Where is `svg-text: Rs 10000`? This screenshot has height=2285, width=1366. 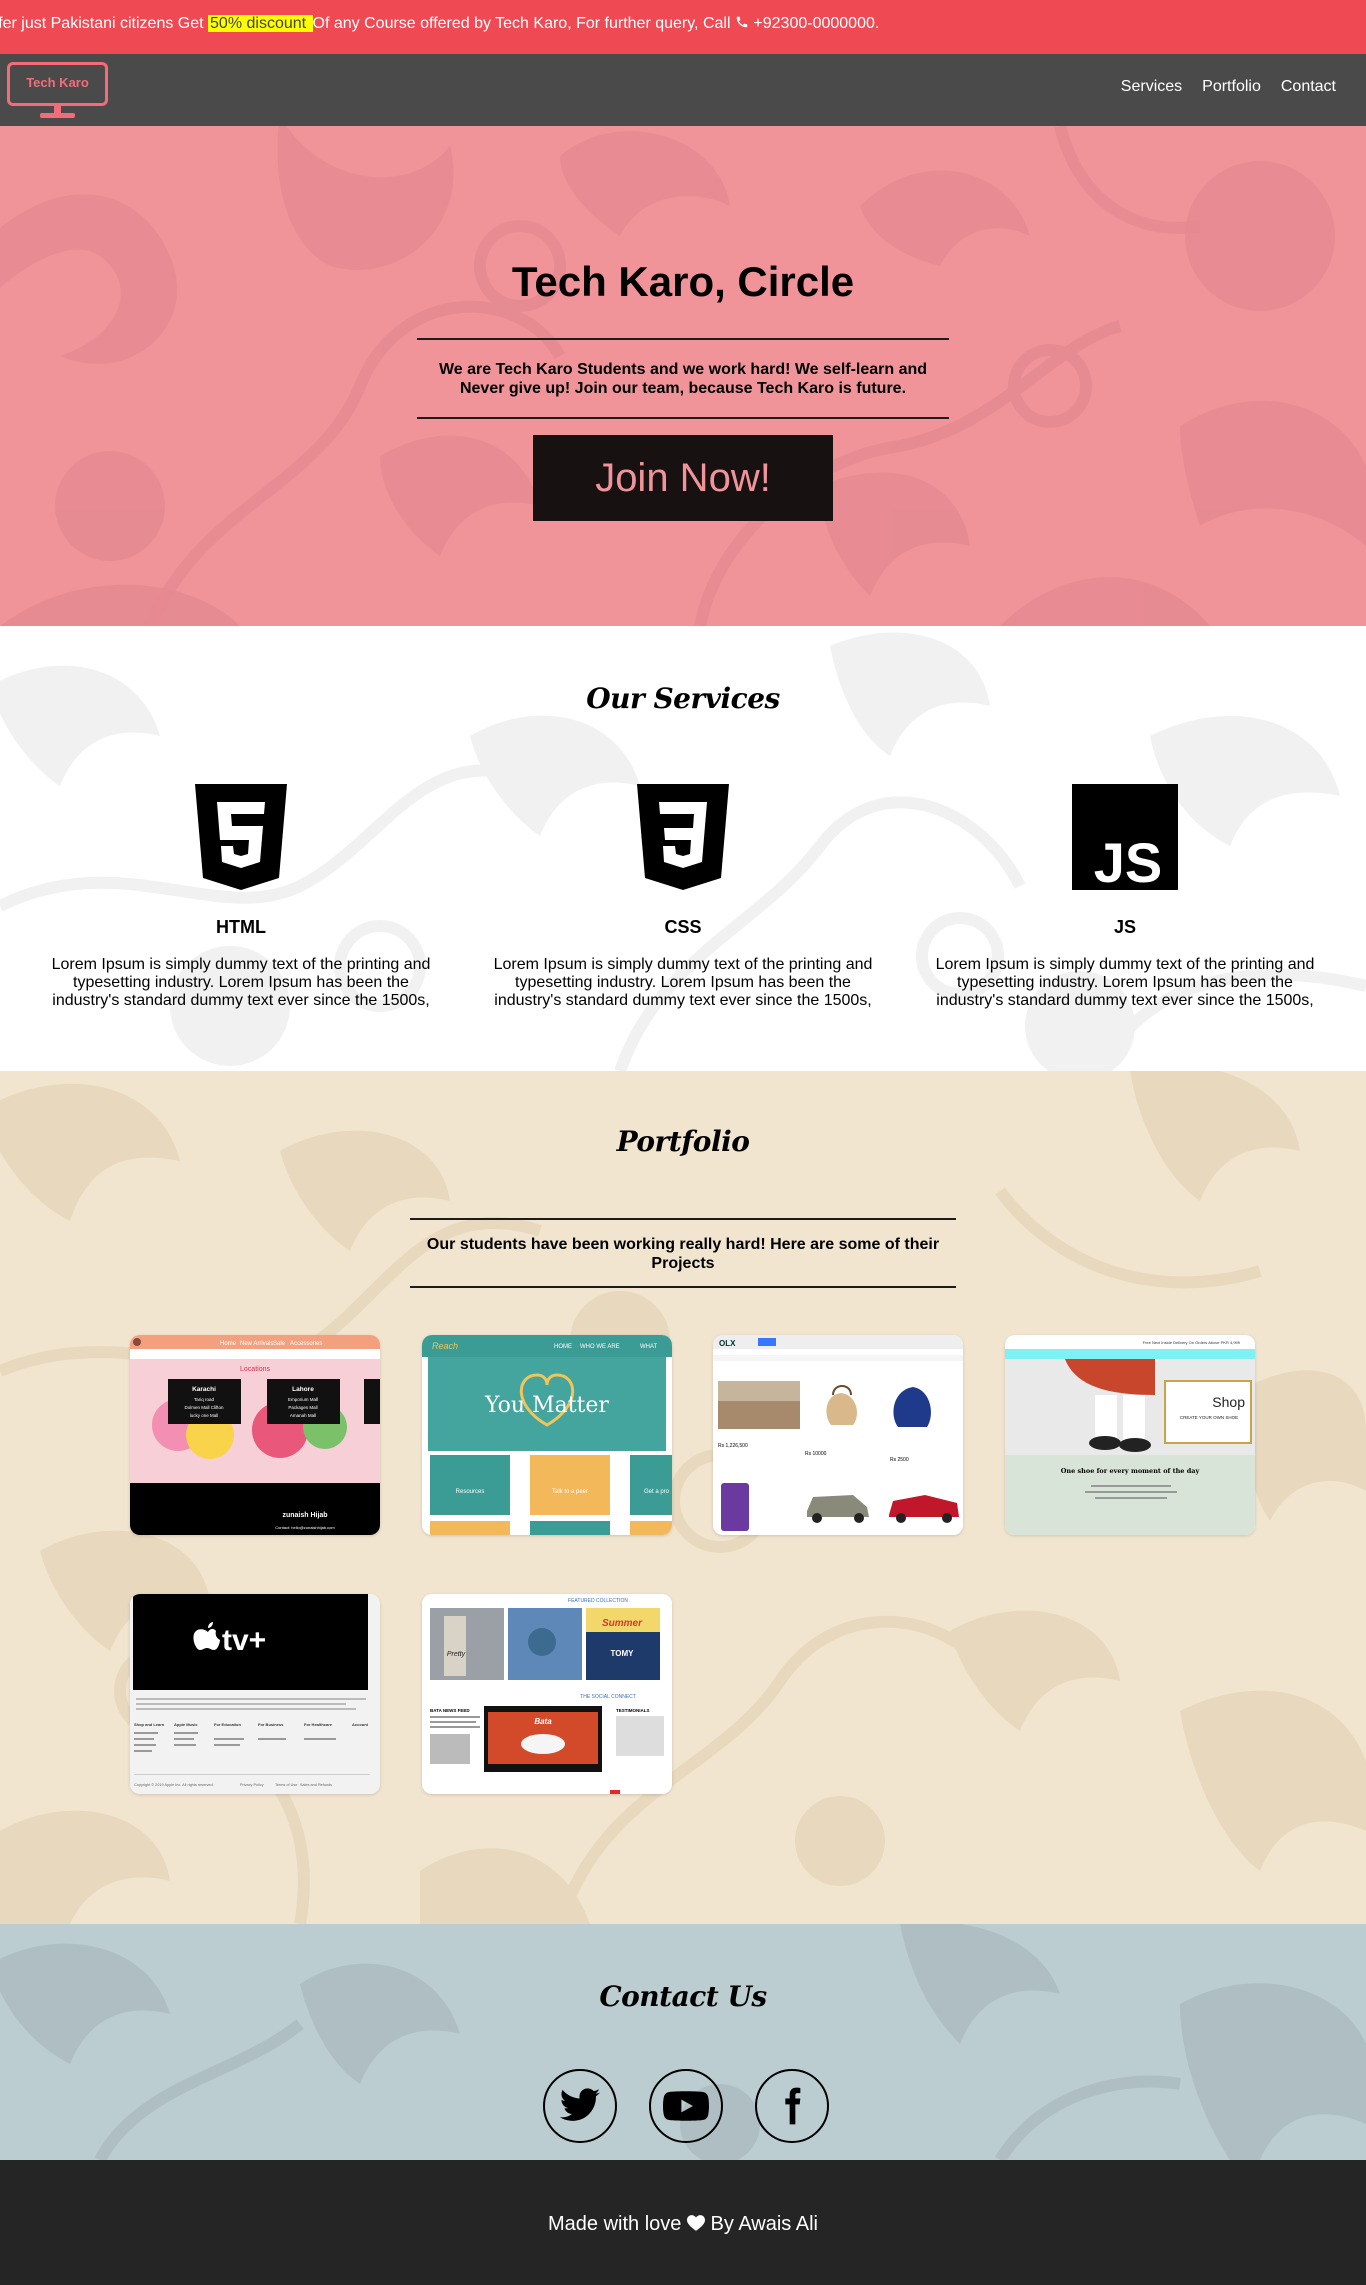
svg-text: Rs 10000 is located at coordinates (816, 1454).